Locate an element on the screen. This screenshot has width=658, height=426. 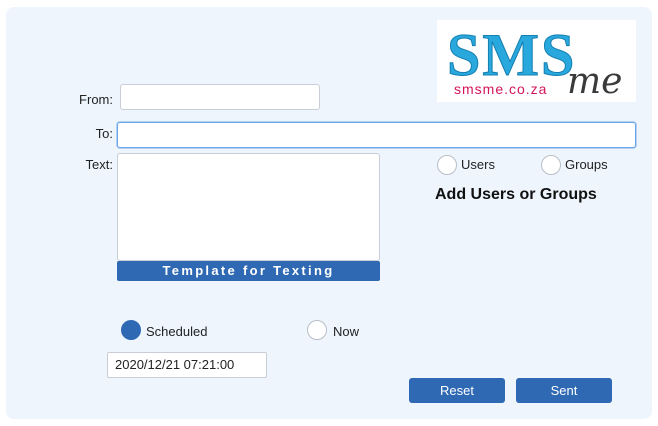
message-textarea is located at coordinates (248, 207).